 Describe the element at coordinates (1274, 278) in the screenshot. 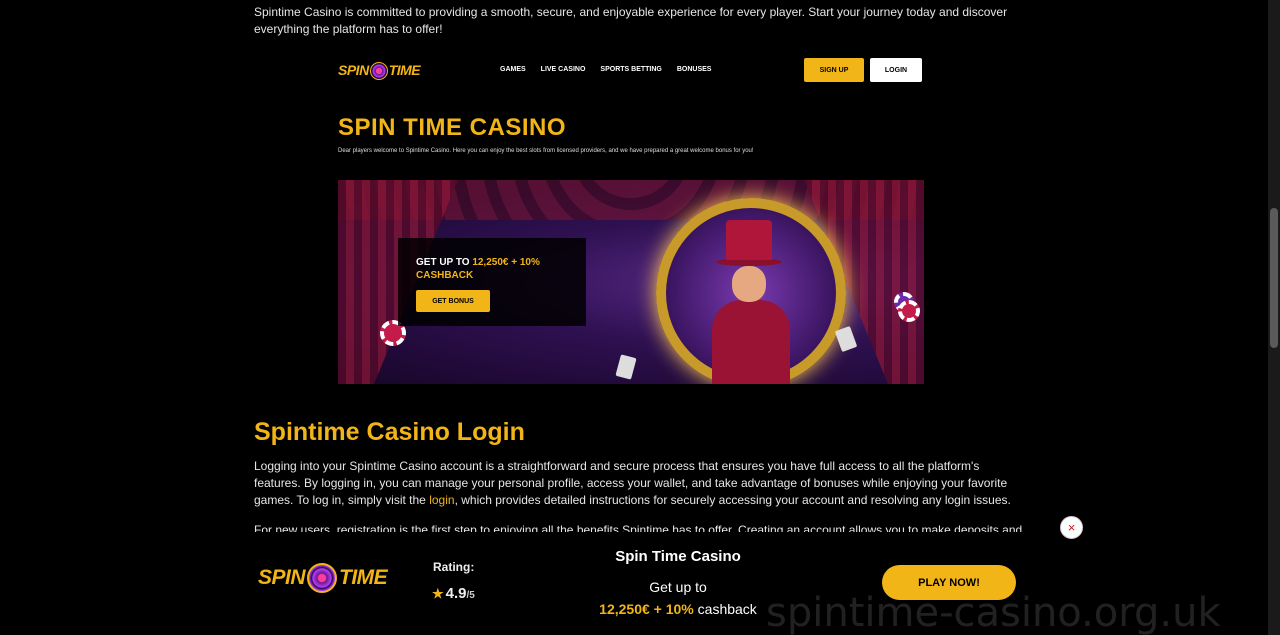

I see `scrollbar-thumb` at that location.